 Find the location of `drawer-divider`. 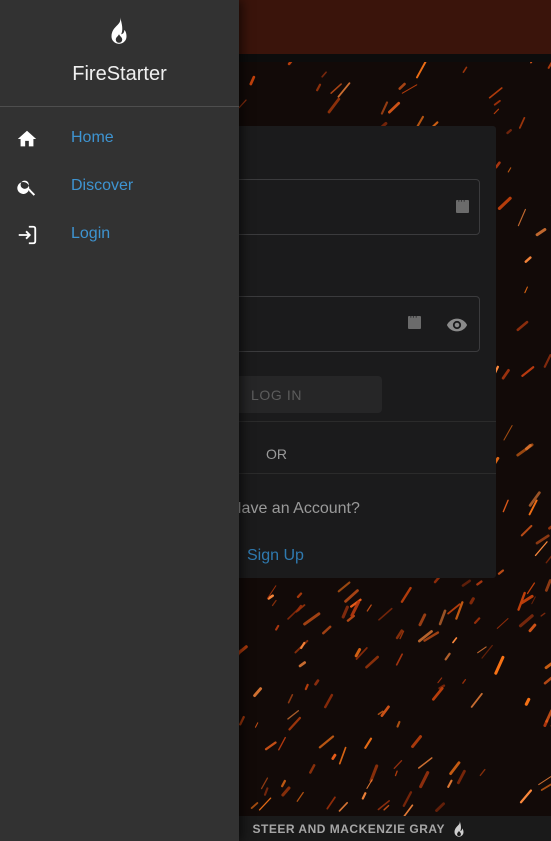

drawer-divider is located at coordinates (119, 106).